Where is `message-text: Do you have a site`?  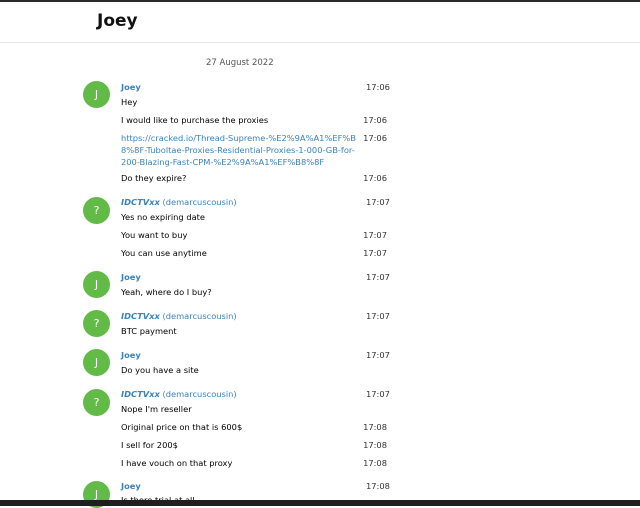
message-text: Do you have a site is located at coordinates (160, 370).